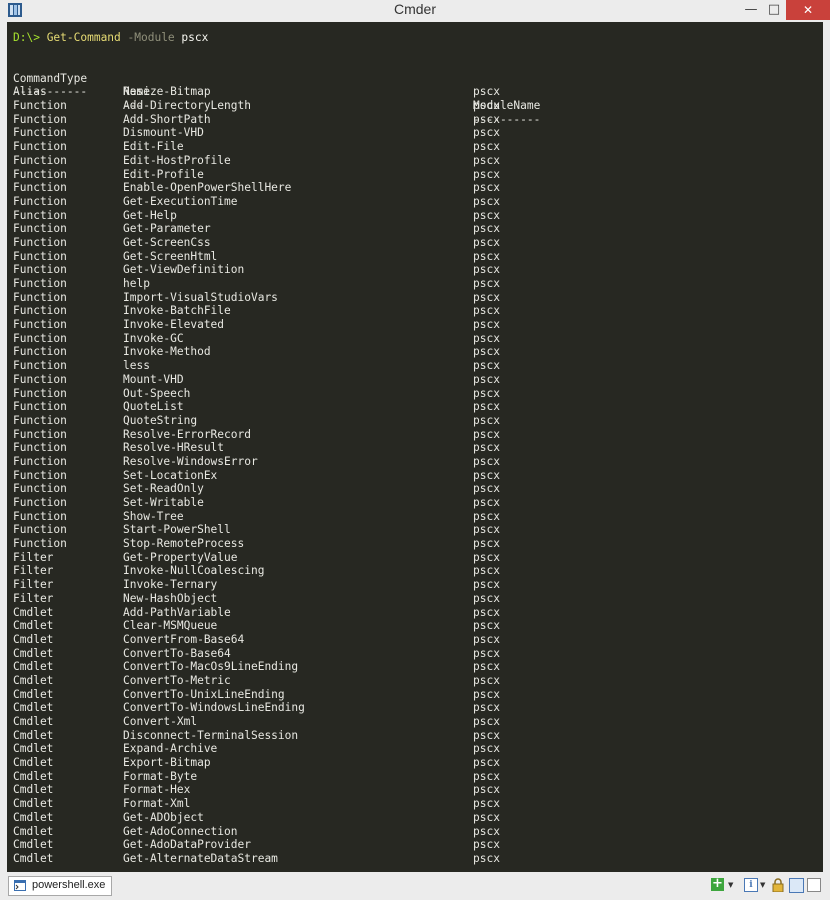 This screenshot has width=830, height=900. I want to click on table-row: Cmdlet Get-AdoDataProvider pscx, so click(413, 845).